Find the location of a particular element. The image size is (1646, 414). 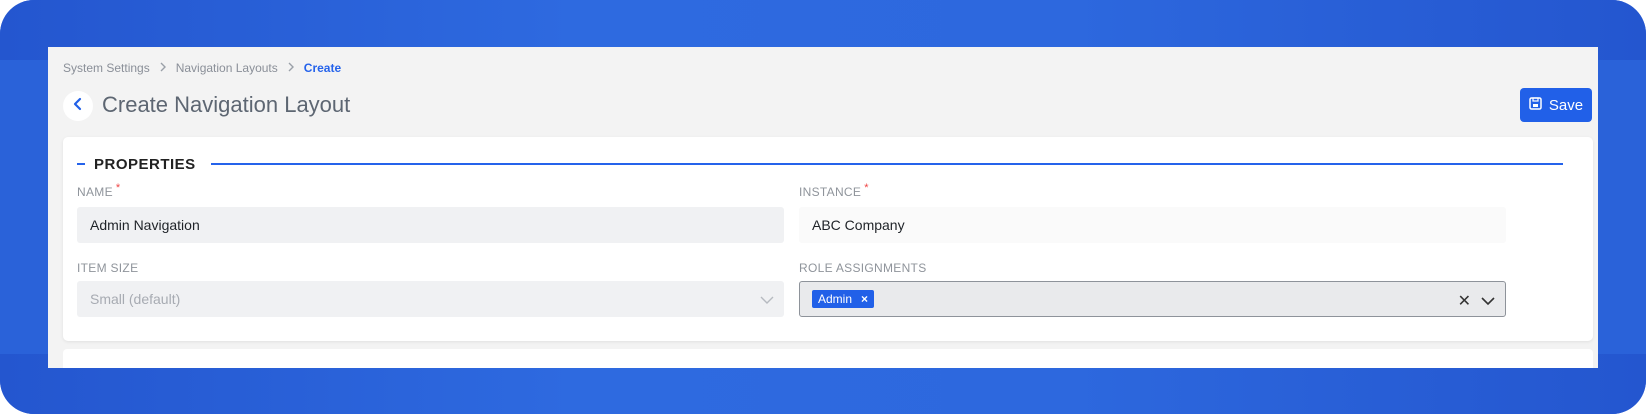

name-input: Admin Navigation is located at coordinates (430, 225).